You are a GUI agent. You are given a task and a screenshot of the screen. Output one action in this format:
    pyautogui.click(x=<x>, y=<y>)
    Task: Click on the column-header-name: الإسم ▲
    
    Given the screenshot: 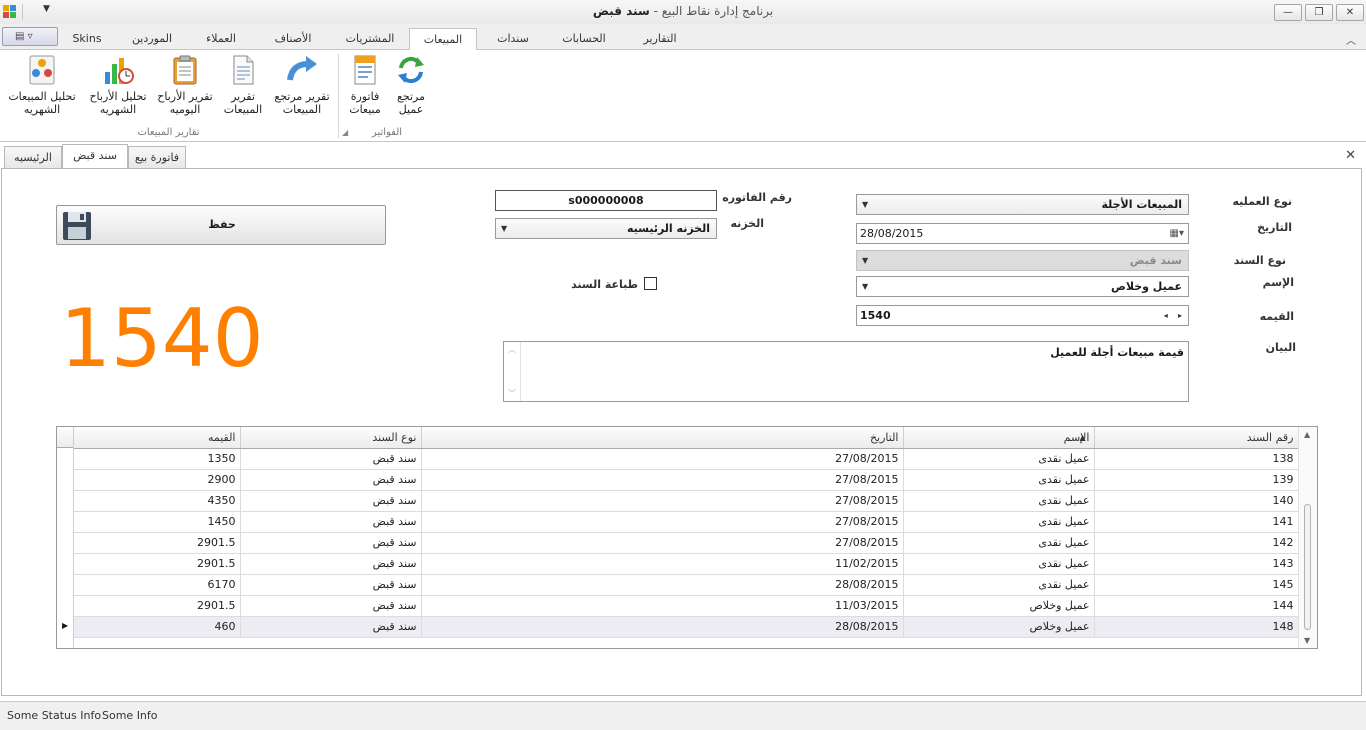 What is the action you would take?
    pyautogui.click(x=999, y=438)
    